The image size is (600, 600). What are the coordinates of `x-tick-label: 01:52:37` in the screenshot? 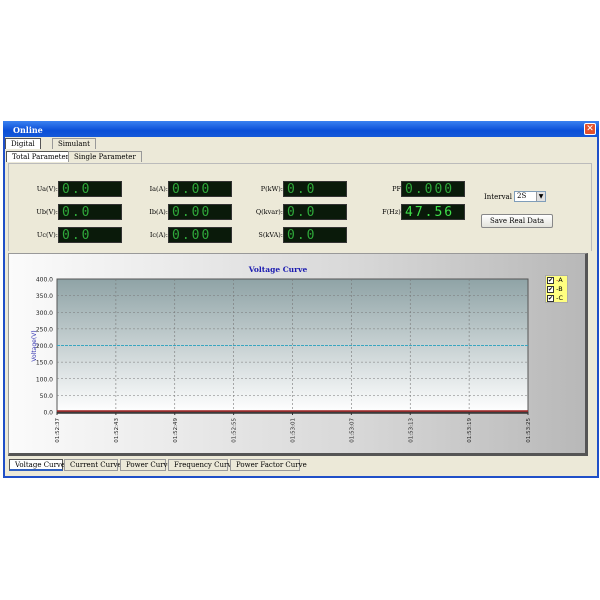 It's located at (58, 430).